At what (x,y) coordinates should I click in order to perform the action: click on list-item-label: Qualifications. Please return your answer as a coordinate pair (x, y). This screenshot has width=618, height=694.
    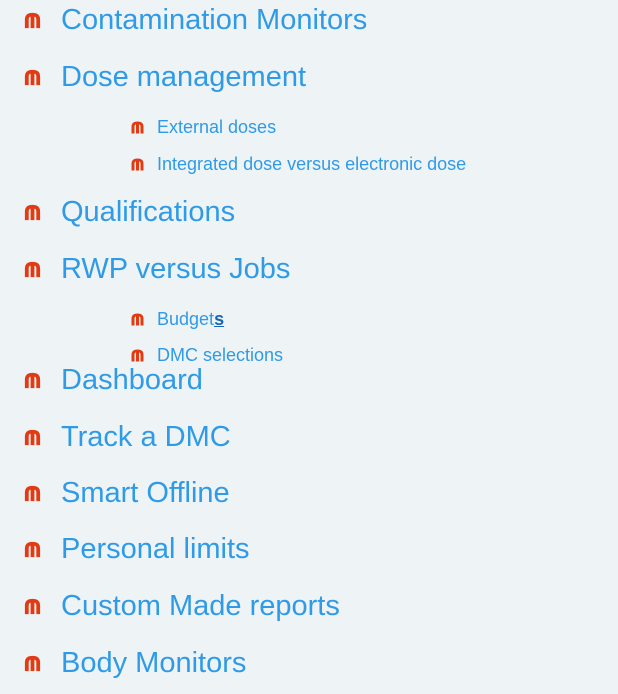
    Looking at the image, I should click on (148, 211).